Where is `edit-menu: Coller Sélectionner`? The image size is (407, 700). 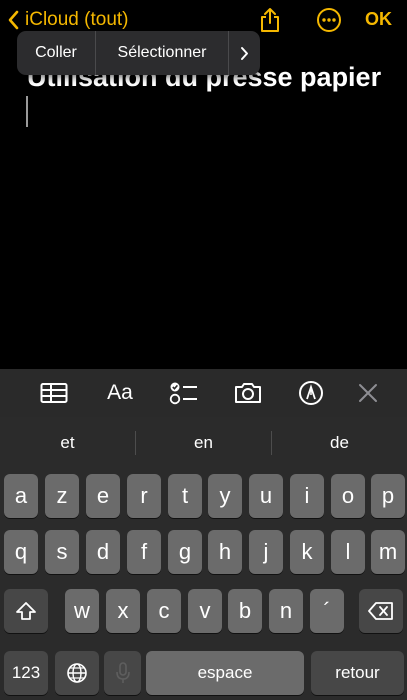
edit-menu: Coller Sélectionner is located at coordinates (138, 53).